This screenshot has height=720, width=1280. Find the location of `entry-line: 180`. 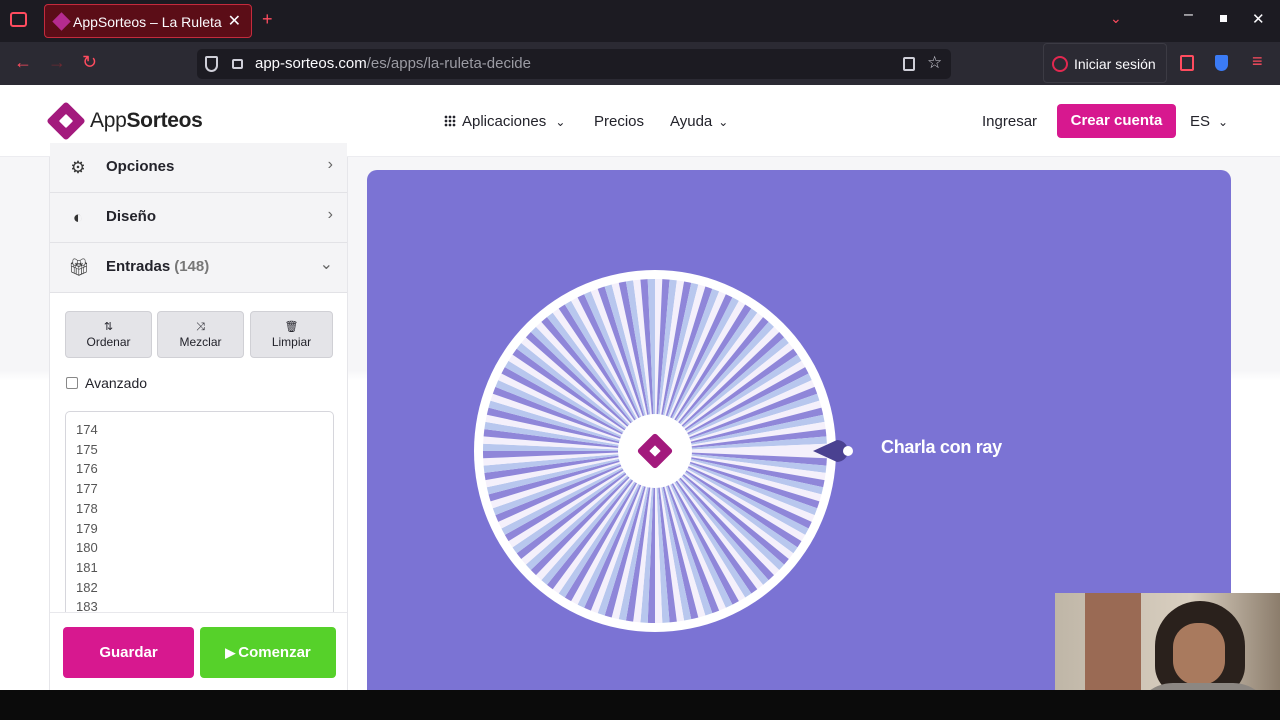

entry-line: 180 is located at coordinates (87, 548).